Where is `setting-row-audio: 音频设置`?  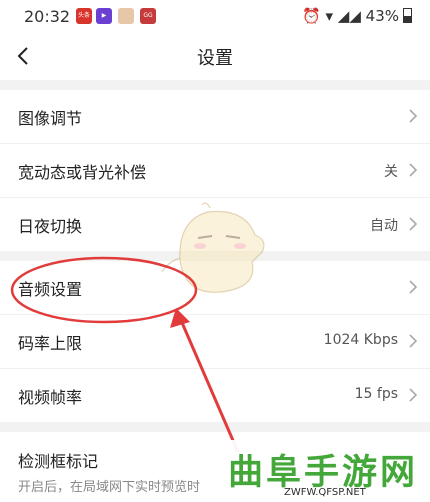 setting-row-audio: 音频设置 is located at coordinates (215, 288).